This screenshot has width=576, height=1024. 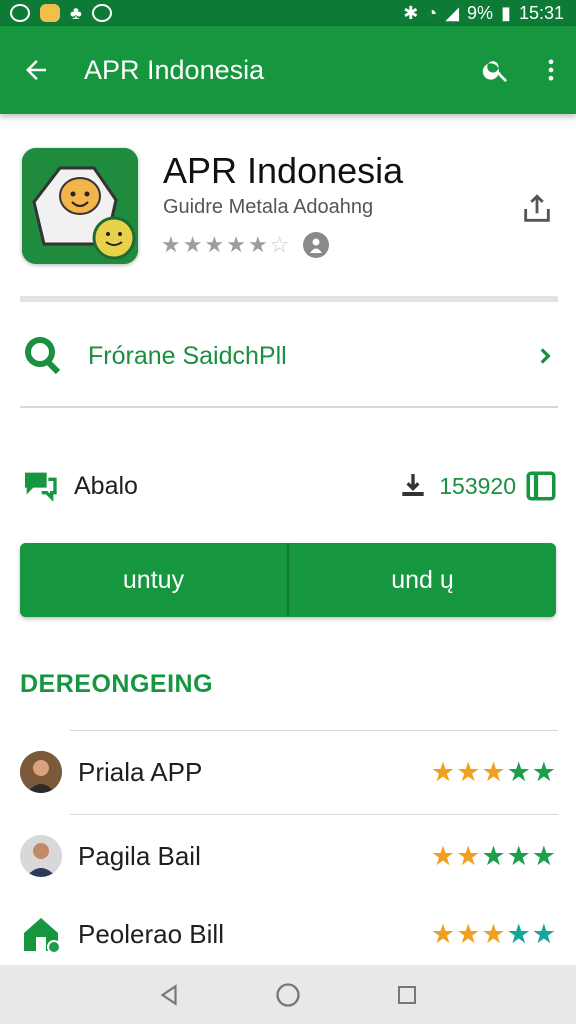 What do you see at coordinates (268, 207) in the screenshot?
I see `app-developer: Guidre Metala Adoahng` at bounding box center [268, 207].